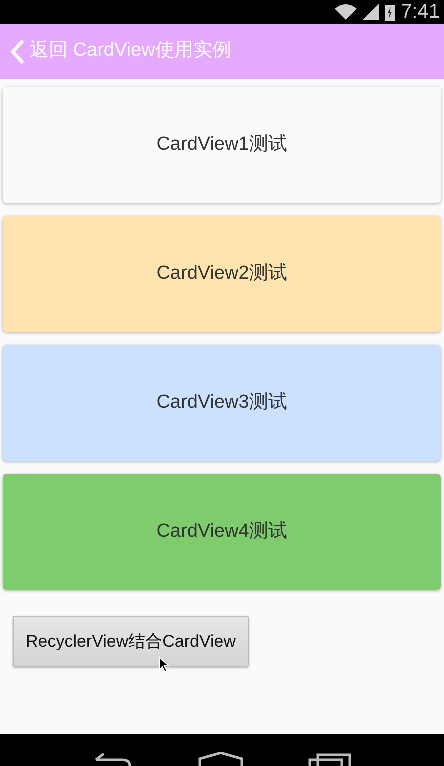  Describe the element at coordinates (420, 12) in the screenshot. I see `status-time: 7:41` at that location.